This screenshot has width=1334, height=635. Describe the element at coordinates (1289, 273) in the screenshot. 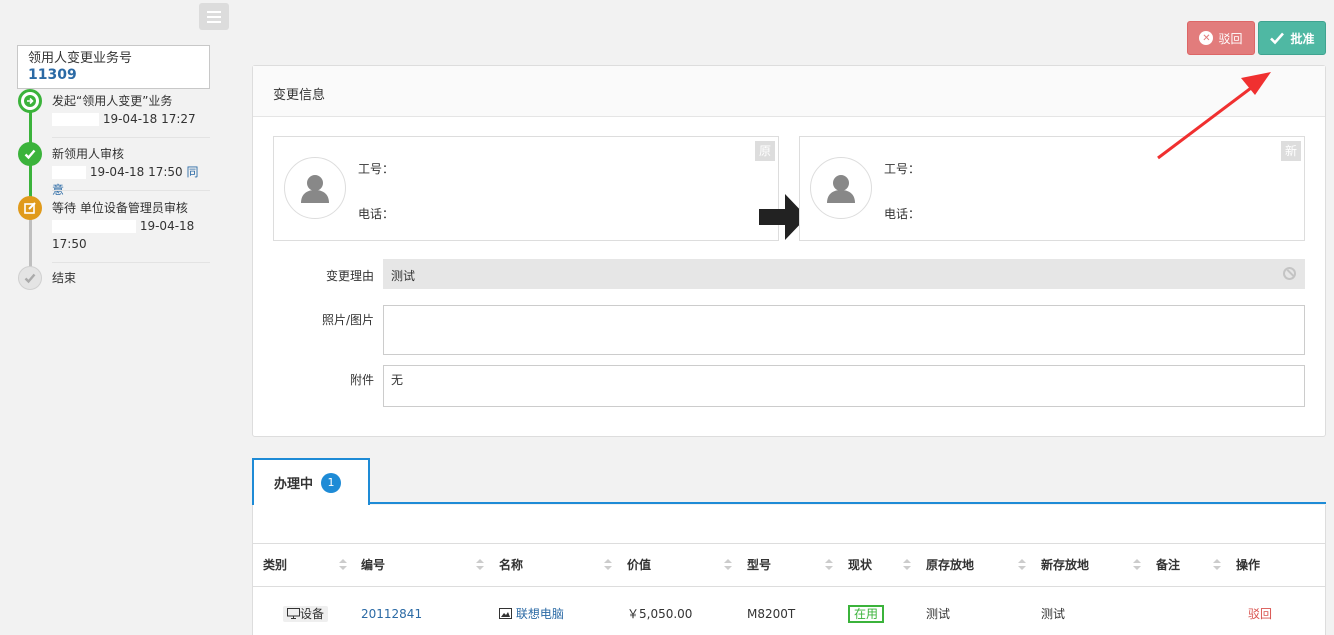

I see `ban-icon` at that location.